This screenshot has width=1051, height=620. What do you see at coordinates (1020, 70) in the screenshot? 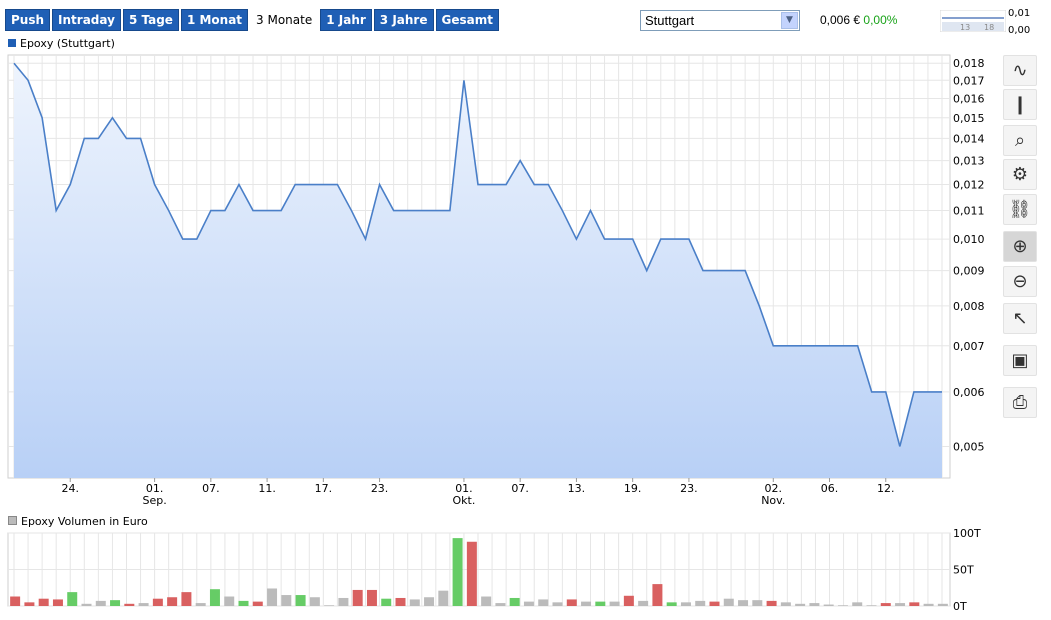
I see `line-chart-icon: ∿` at bounding box center [1020, 70].